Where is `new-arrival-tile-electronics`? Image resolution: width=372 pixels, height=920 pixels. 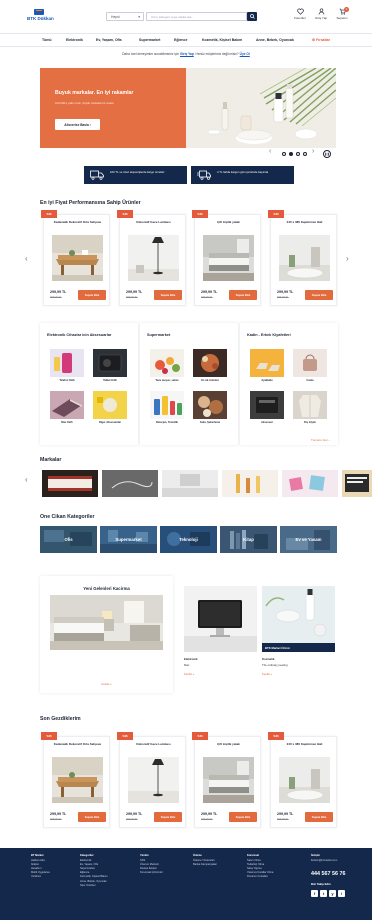 new-arrival-tile-electronics is located at coordinates (220, 619).